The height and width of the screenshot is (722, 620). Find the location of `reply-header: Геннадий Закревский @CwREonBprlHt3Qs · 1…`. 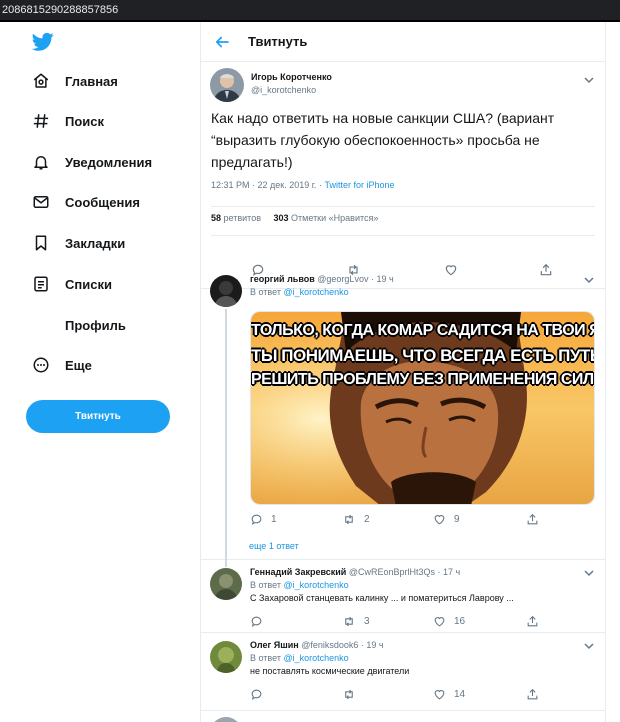

reply-header: Геннадий Закревский @CwREonBprlHt3Qs · 1… is located at coordinates (355, 572).